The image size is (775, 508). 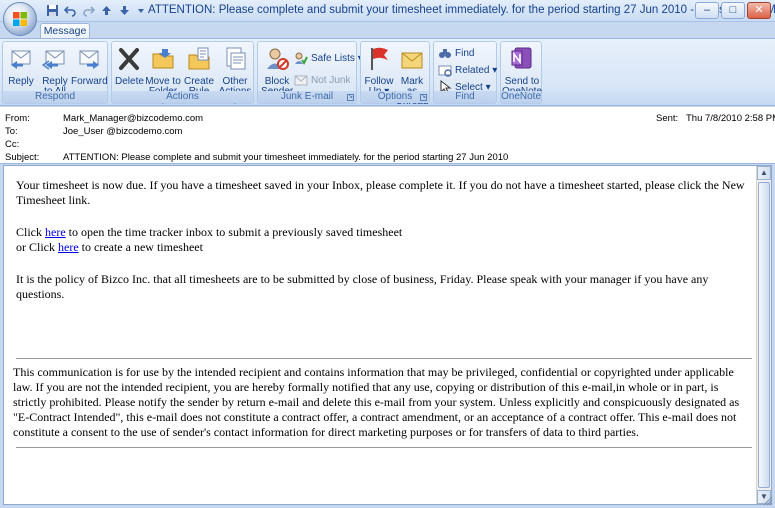 I want to click on cc-label: Cc:, so click(x=12, y=144).